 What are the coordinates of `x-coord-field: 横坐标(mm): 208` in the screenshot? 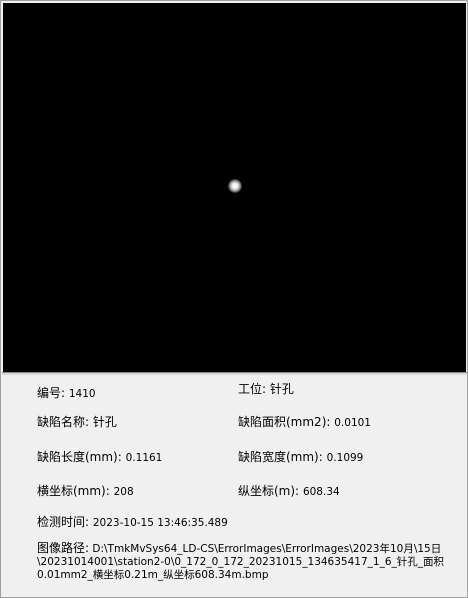 It's located at (85, 491).